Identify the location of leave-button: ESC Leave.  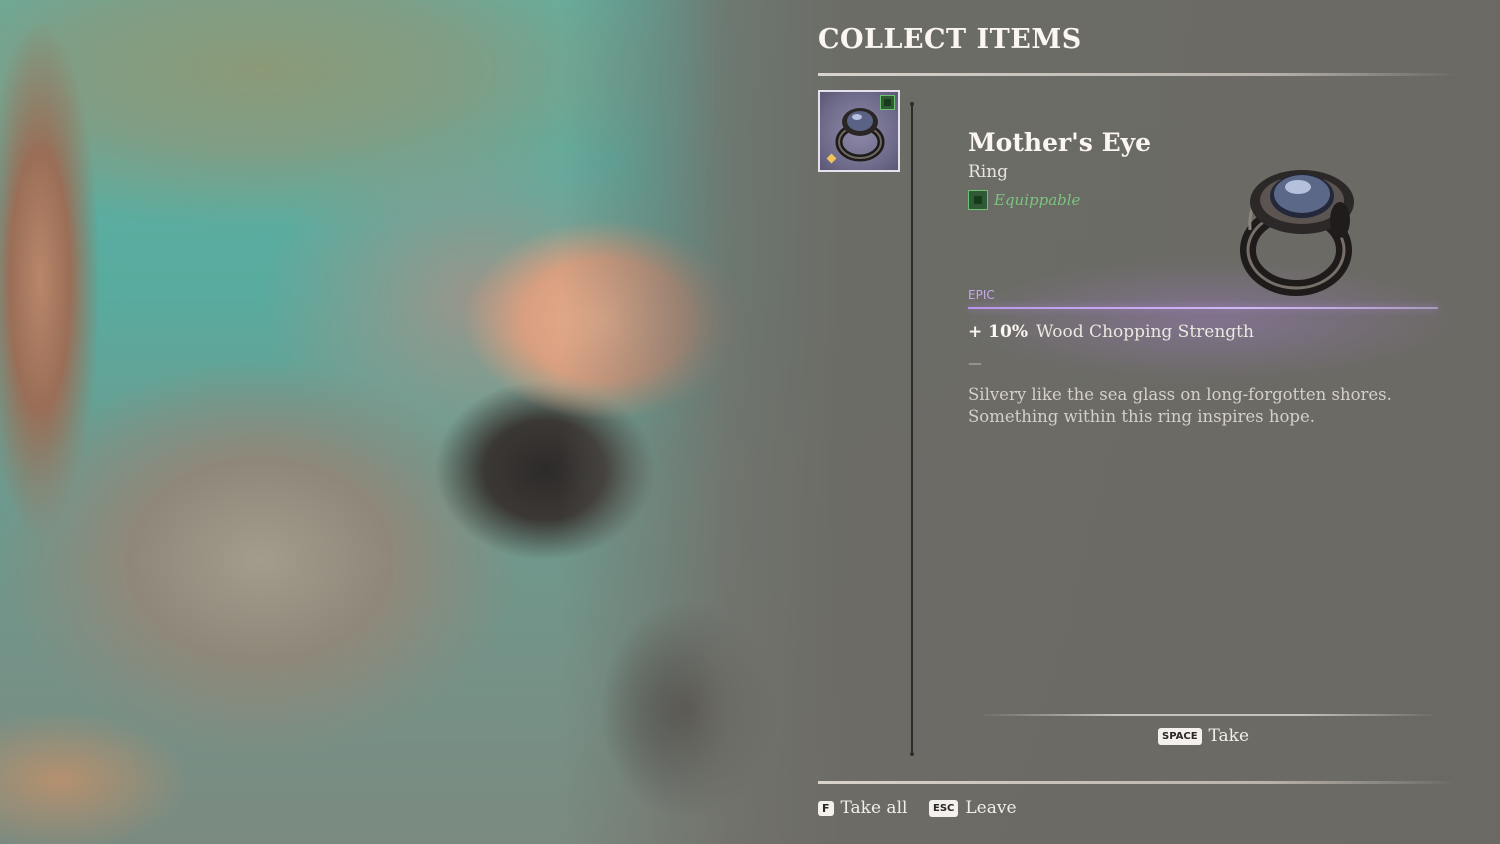
(973, 808).